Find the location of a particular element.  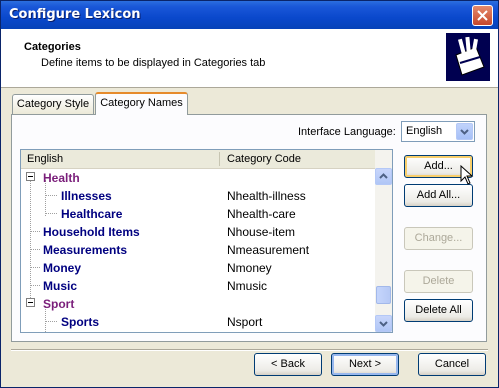

scroll-up-button is located at coordinates (383, 176).